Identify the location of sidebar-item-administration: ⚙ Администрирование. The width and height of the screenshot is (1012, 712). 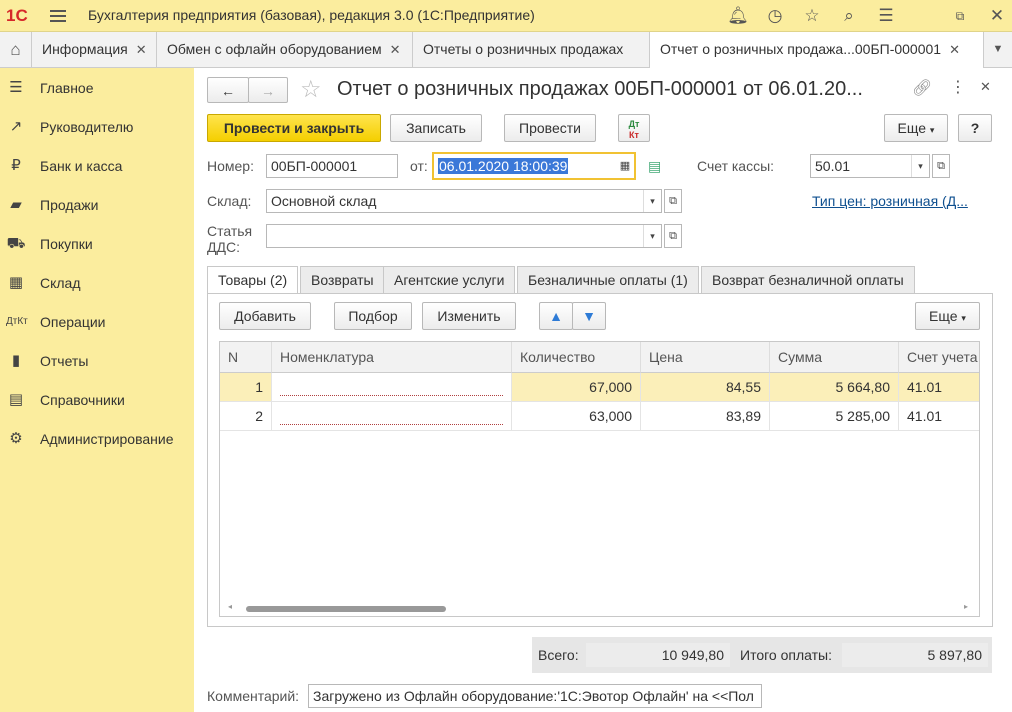
(97, 439).